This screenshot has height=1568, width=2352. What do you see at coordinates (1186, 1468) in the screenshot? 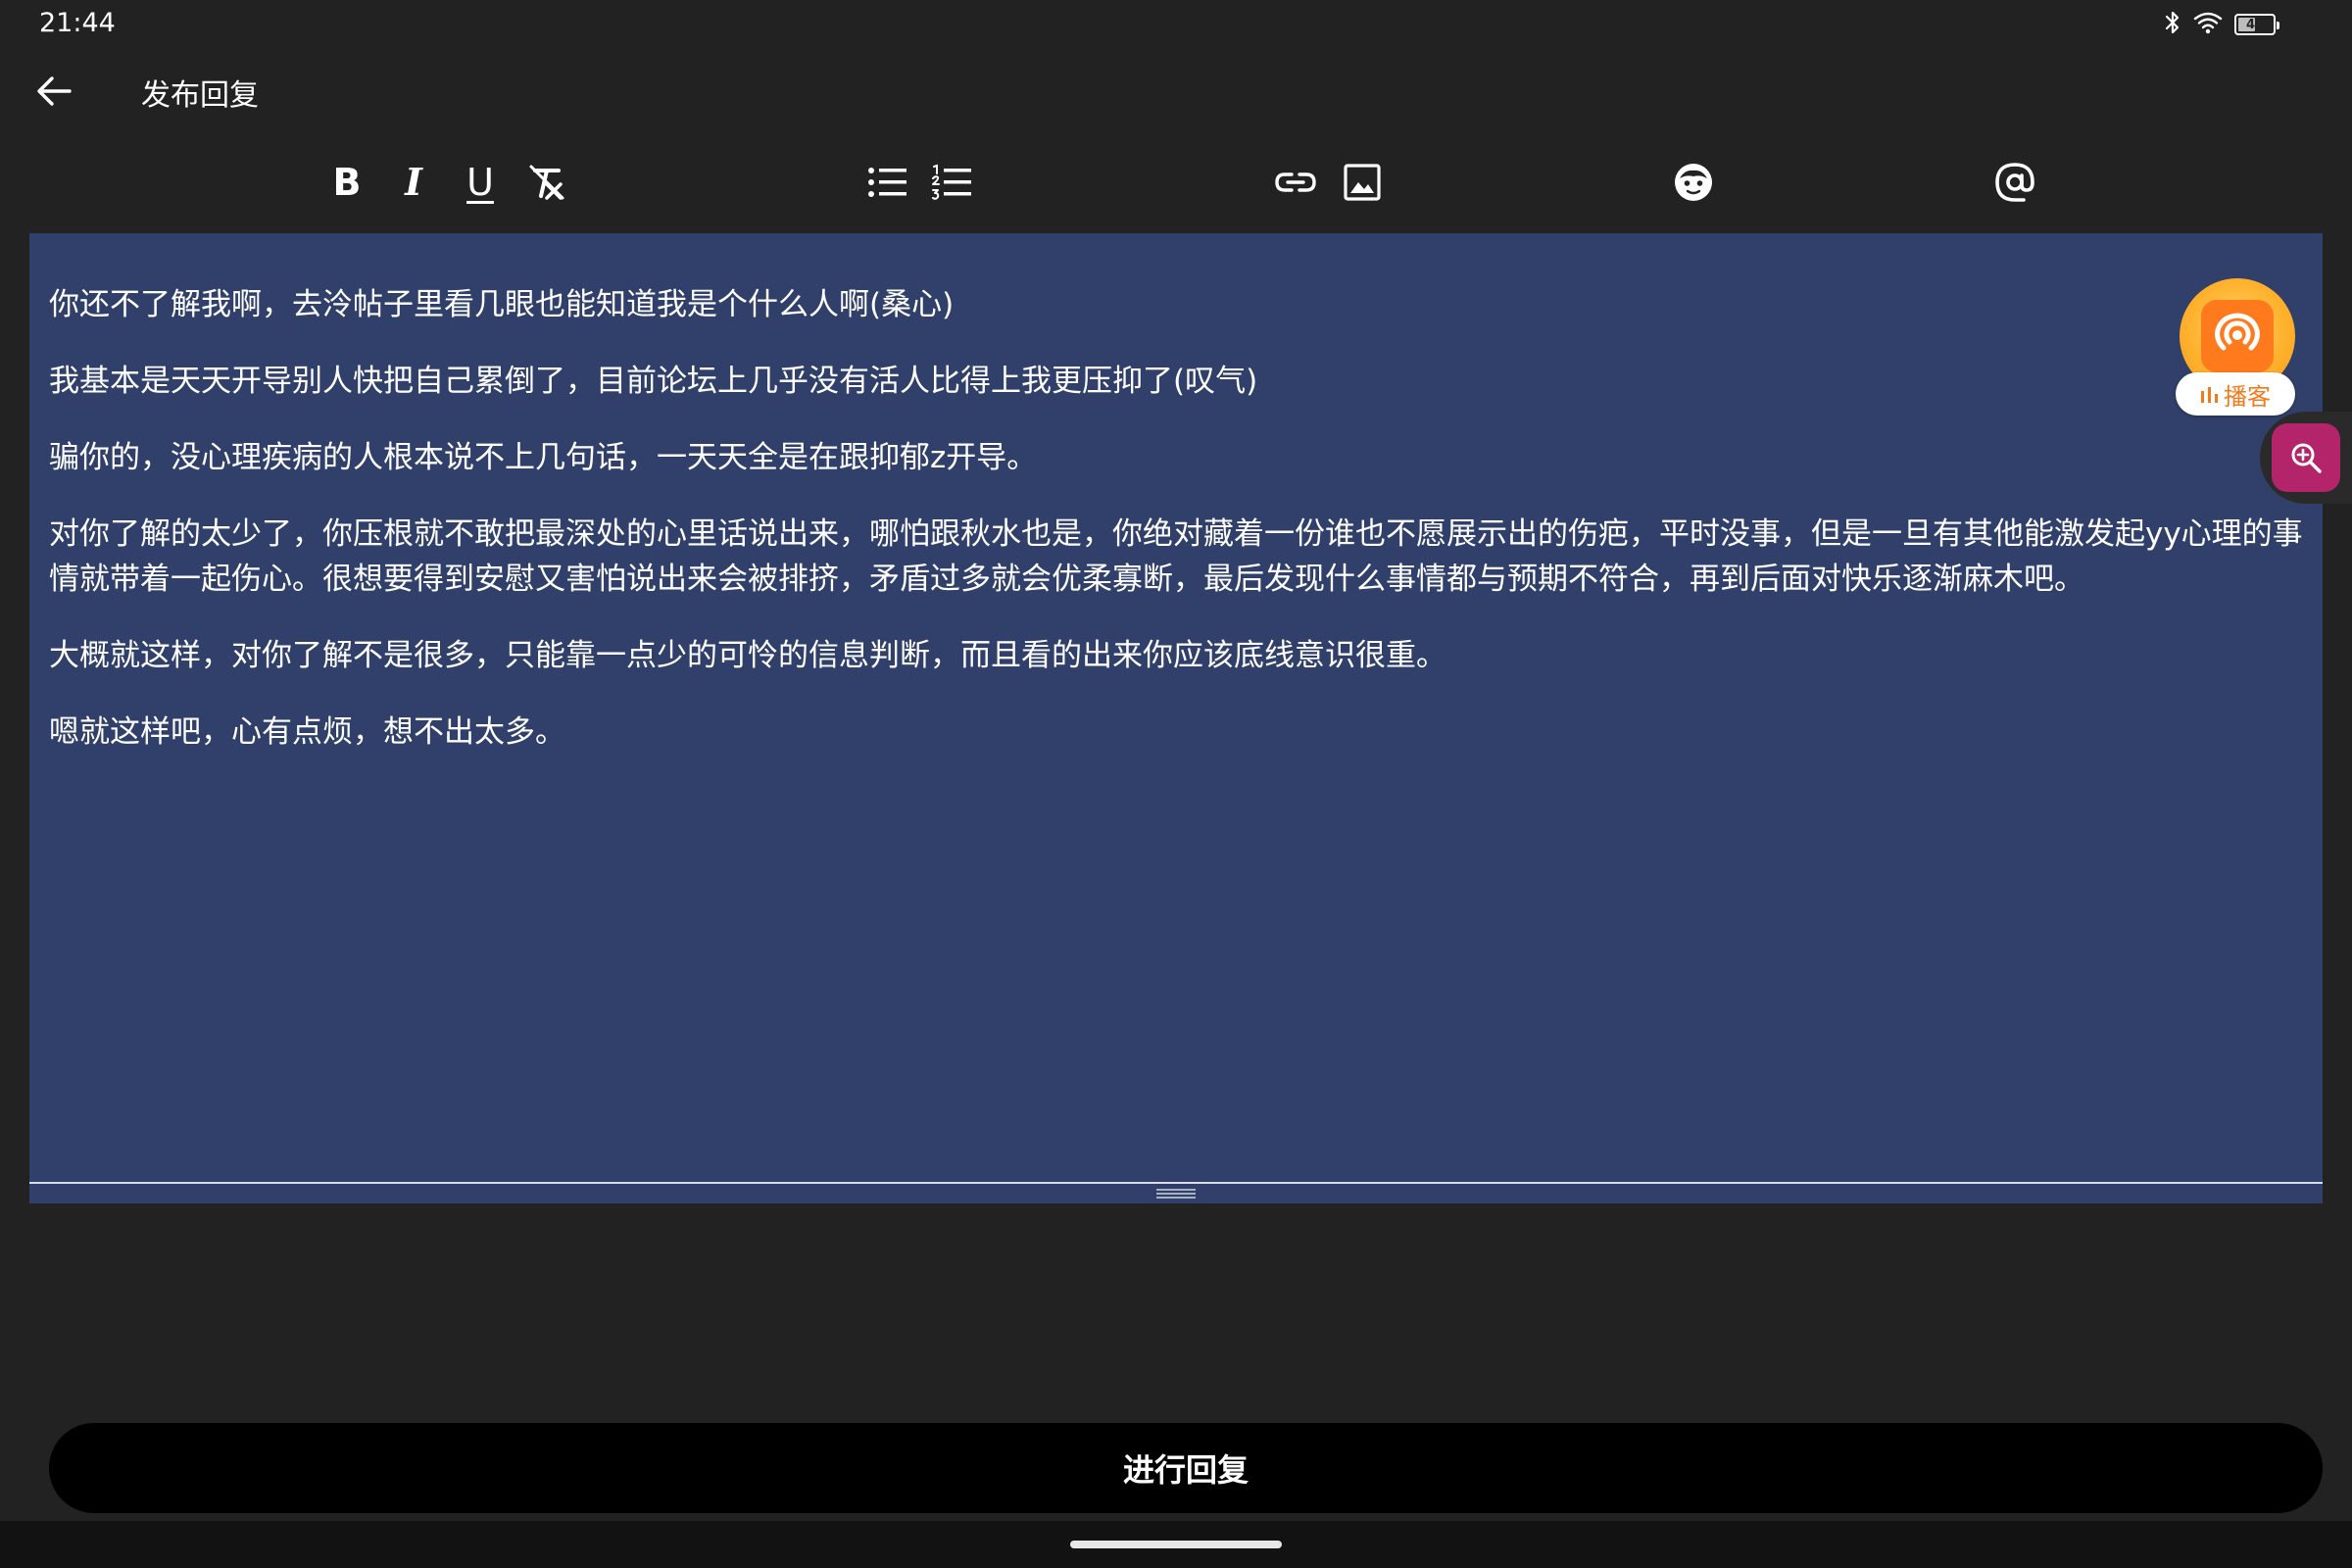
I see `submit-reply-button: 进行回复` at bounding box center [1186, 1468].